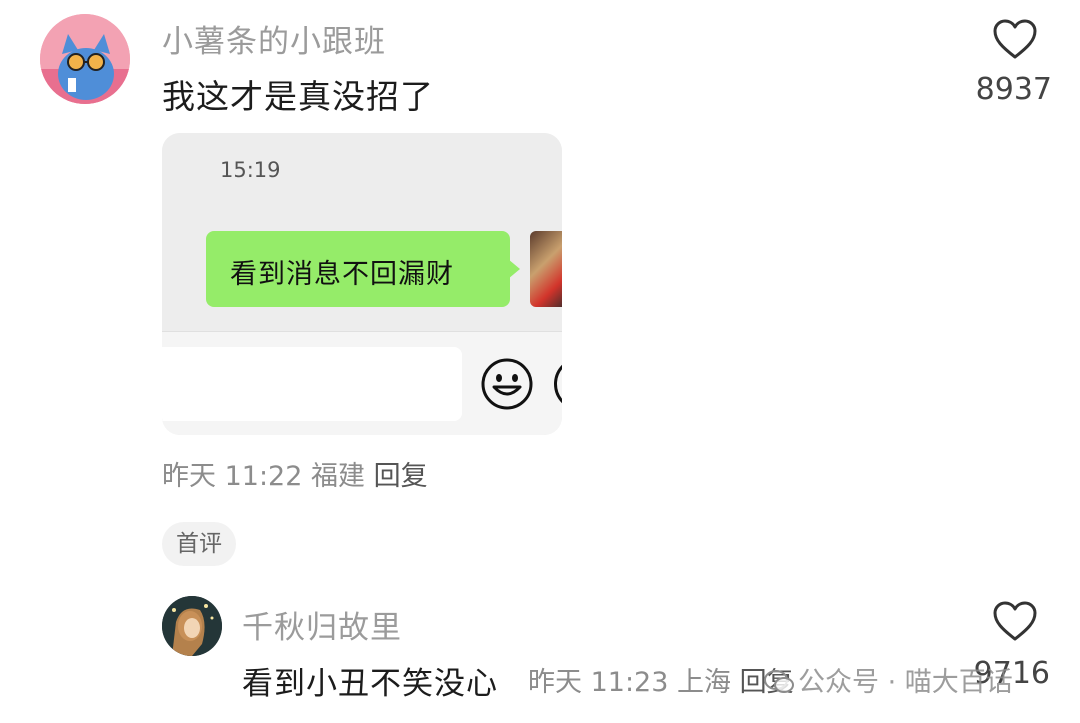  What do you see at coordinates (250, 170) in the screenshot?
I see `chat-timestamp: 15:19` at bounding box center [250, 170].